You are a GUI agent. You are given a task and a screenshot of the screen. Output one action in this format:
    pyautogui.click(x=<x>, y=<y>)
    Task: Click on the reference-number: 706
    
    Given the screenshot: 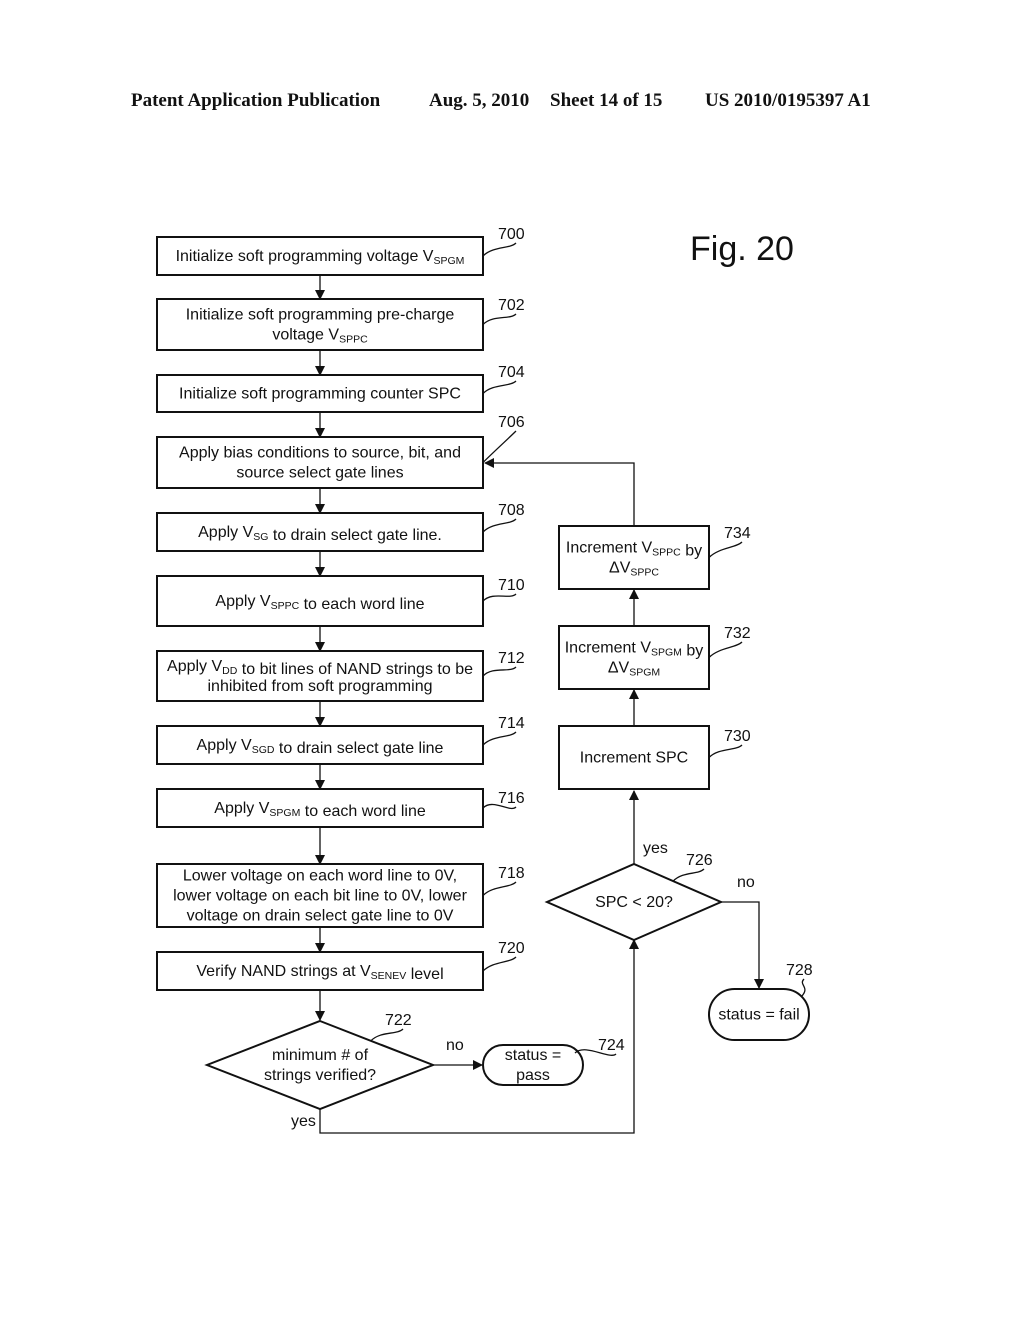 What is the action you would take?
    pyautogui.click(x=511, y=422)
    